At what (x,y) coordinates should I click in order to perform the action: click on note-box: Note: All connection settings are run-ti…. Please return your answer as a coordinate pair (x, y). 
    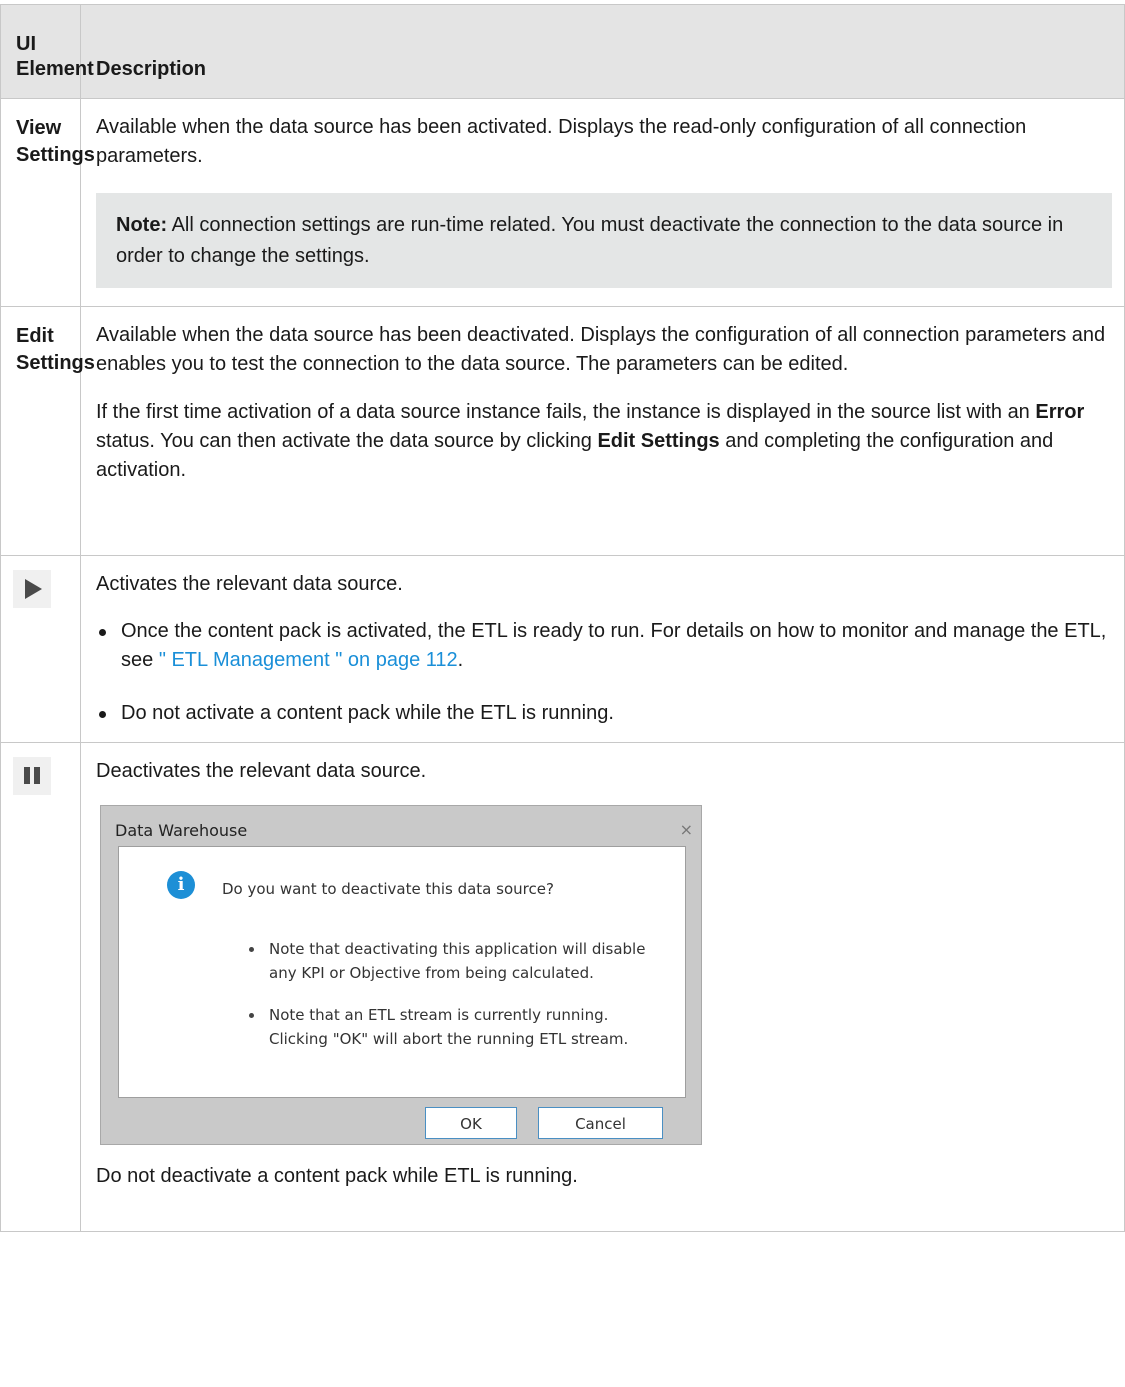
    Looking at the image, I should click on (604, 240).